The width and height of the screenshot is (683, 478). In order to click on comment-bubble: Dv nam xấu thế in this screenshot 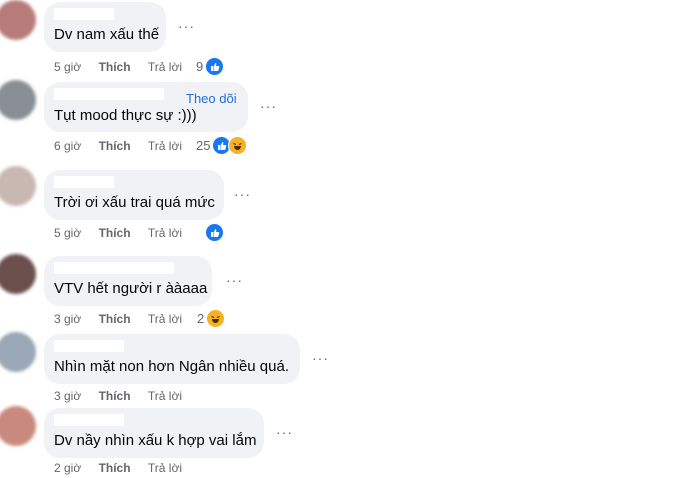, I will do `click(105, 27)`.